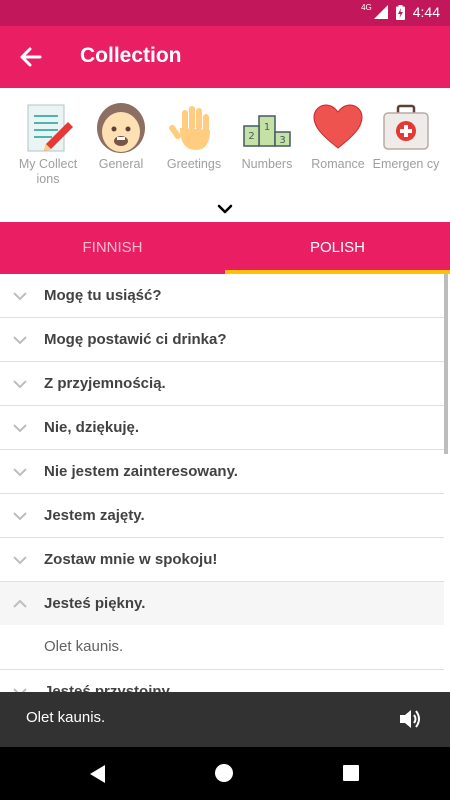  What do you see at coordinates (225, 57) in the screenshot?
I see `app-bar: Collection` at bounding box center [225, 57].